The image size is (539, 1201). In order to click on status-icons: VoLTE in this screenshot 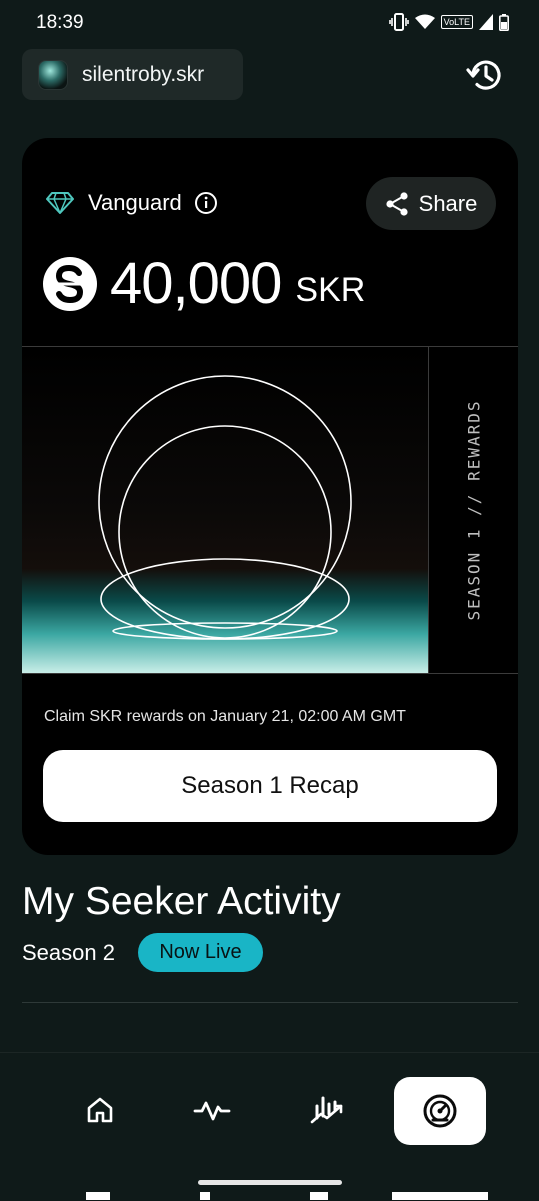, I will do `click(448, 22)`.